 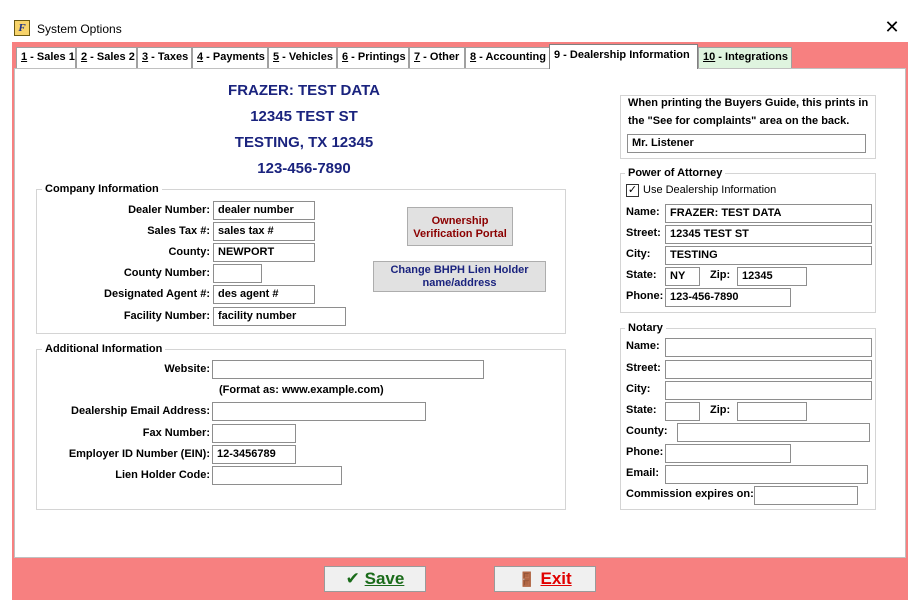 What do you see at coordinates (643, 233) in the screenshot?
I see `poa-street-label: Street:` at bounding box center [643, 233].